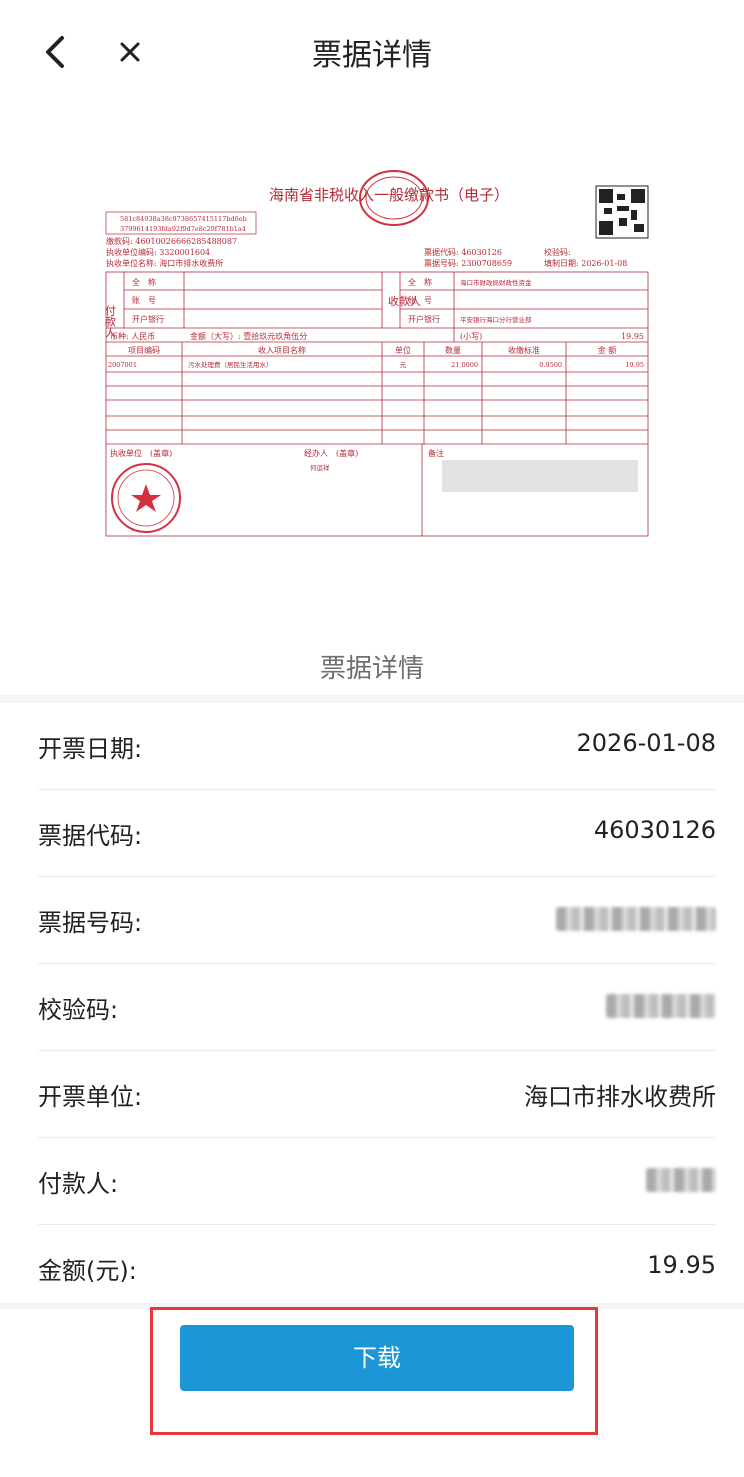 The image size is (744, 1477). Describe the element at coordinates (436, 453) in the screenshot. I see `remark-label: 备注` at that location.